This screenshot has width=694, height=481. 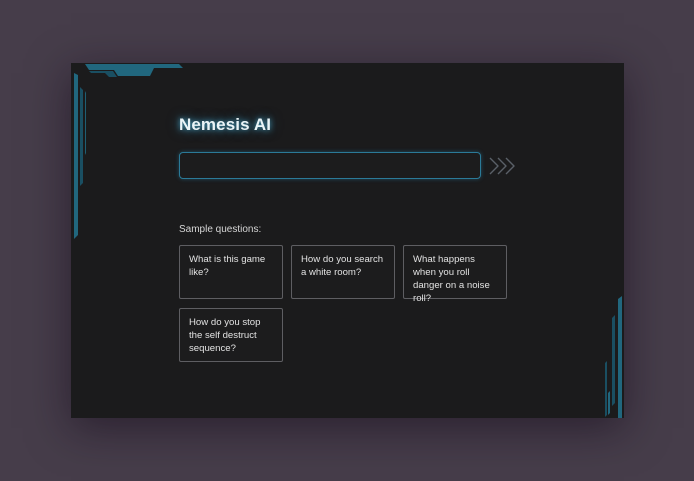 I want to click on circuit-frame-bottom-right-icon, so click(x=613, y=357).